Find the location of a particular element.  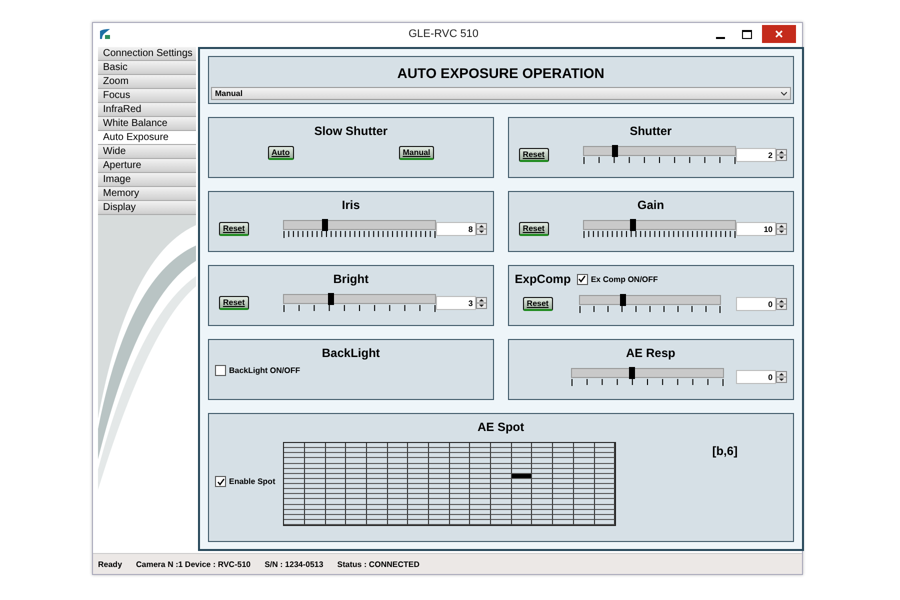

spot-position: [b,6] is located at coordinates (725, 451).